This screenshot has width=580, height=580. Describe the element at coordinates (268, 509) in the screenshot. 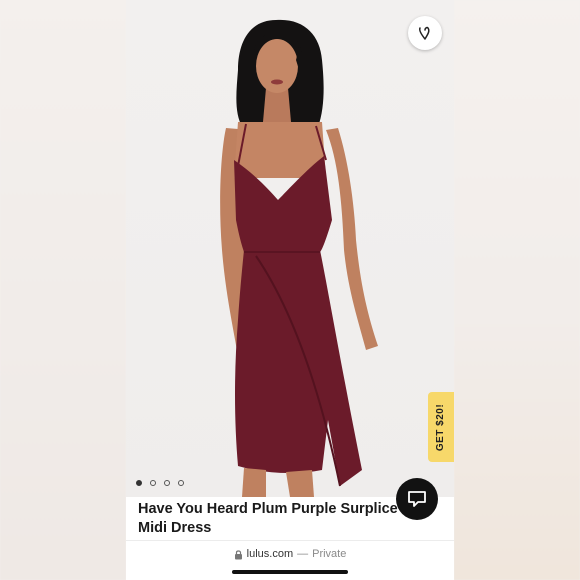

I see `product-title-line-1: Have You Heard Plum Purple Surplice` at that location.